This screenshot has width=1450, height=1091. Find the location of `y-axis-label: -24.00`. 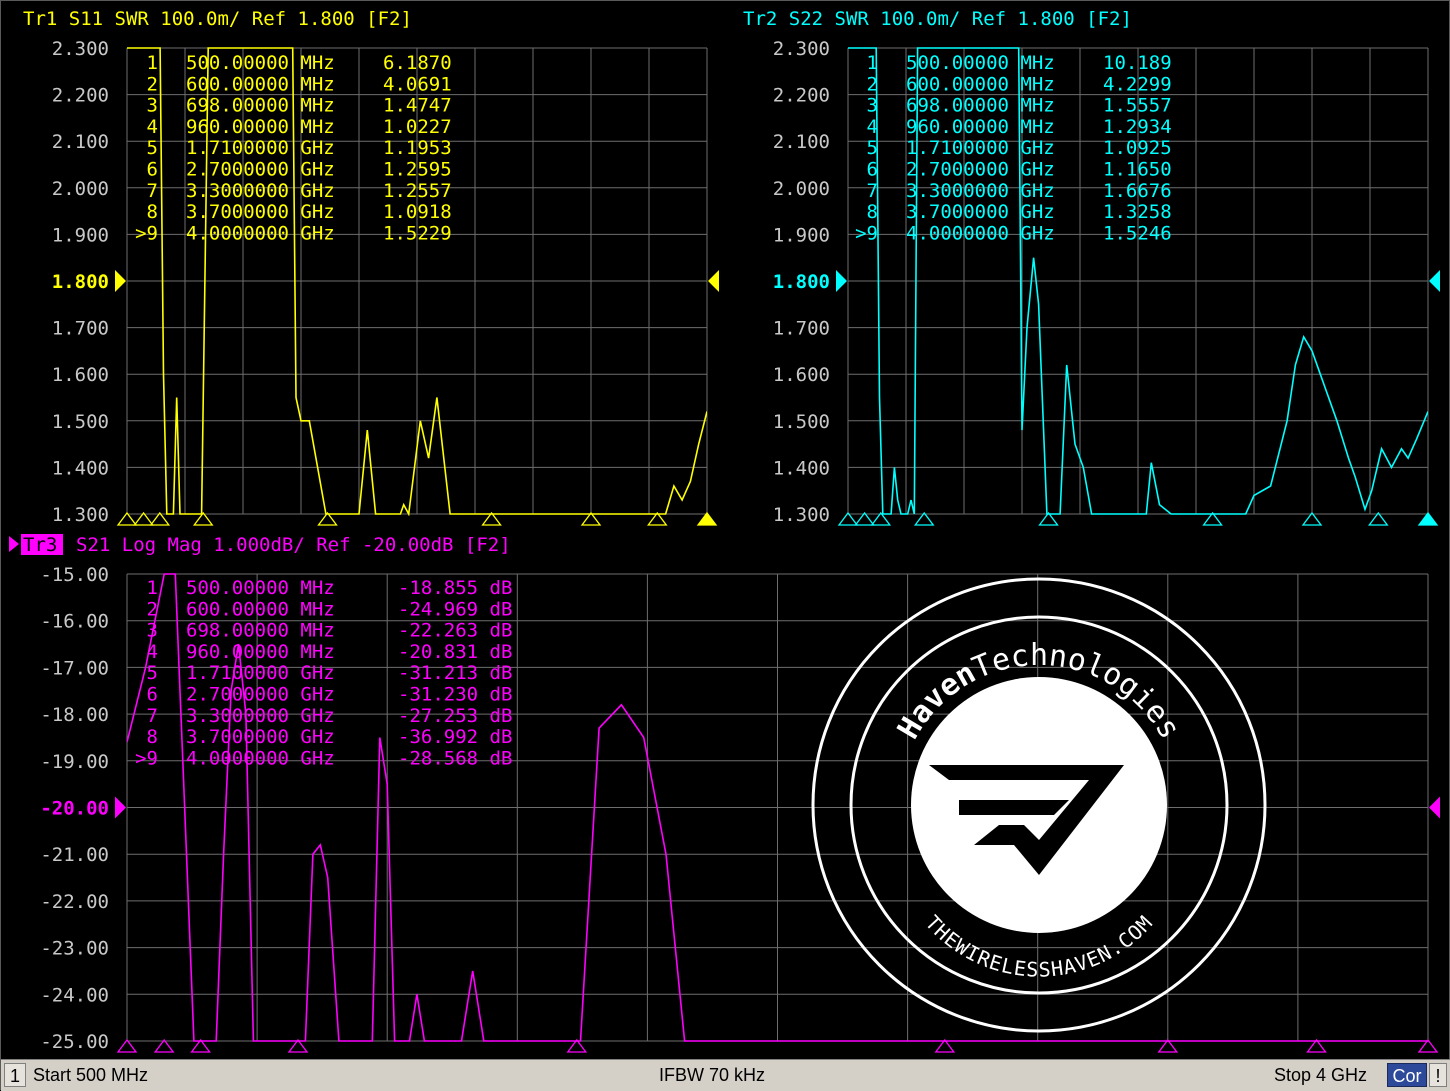

y-axis-label: -24.00 is located at coordinates (74, 995).